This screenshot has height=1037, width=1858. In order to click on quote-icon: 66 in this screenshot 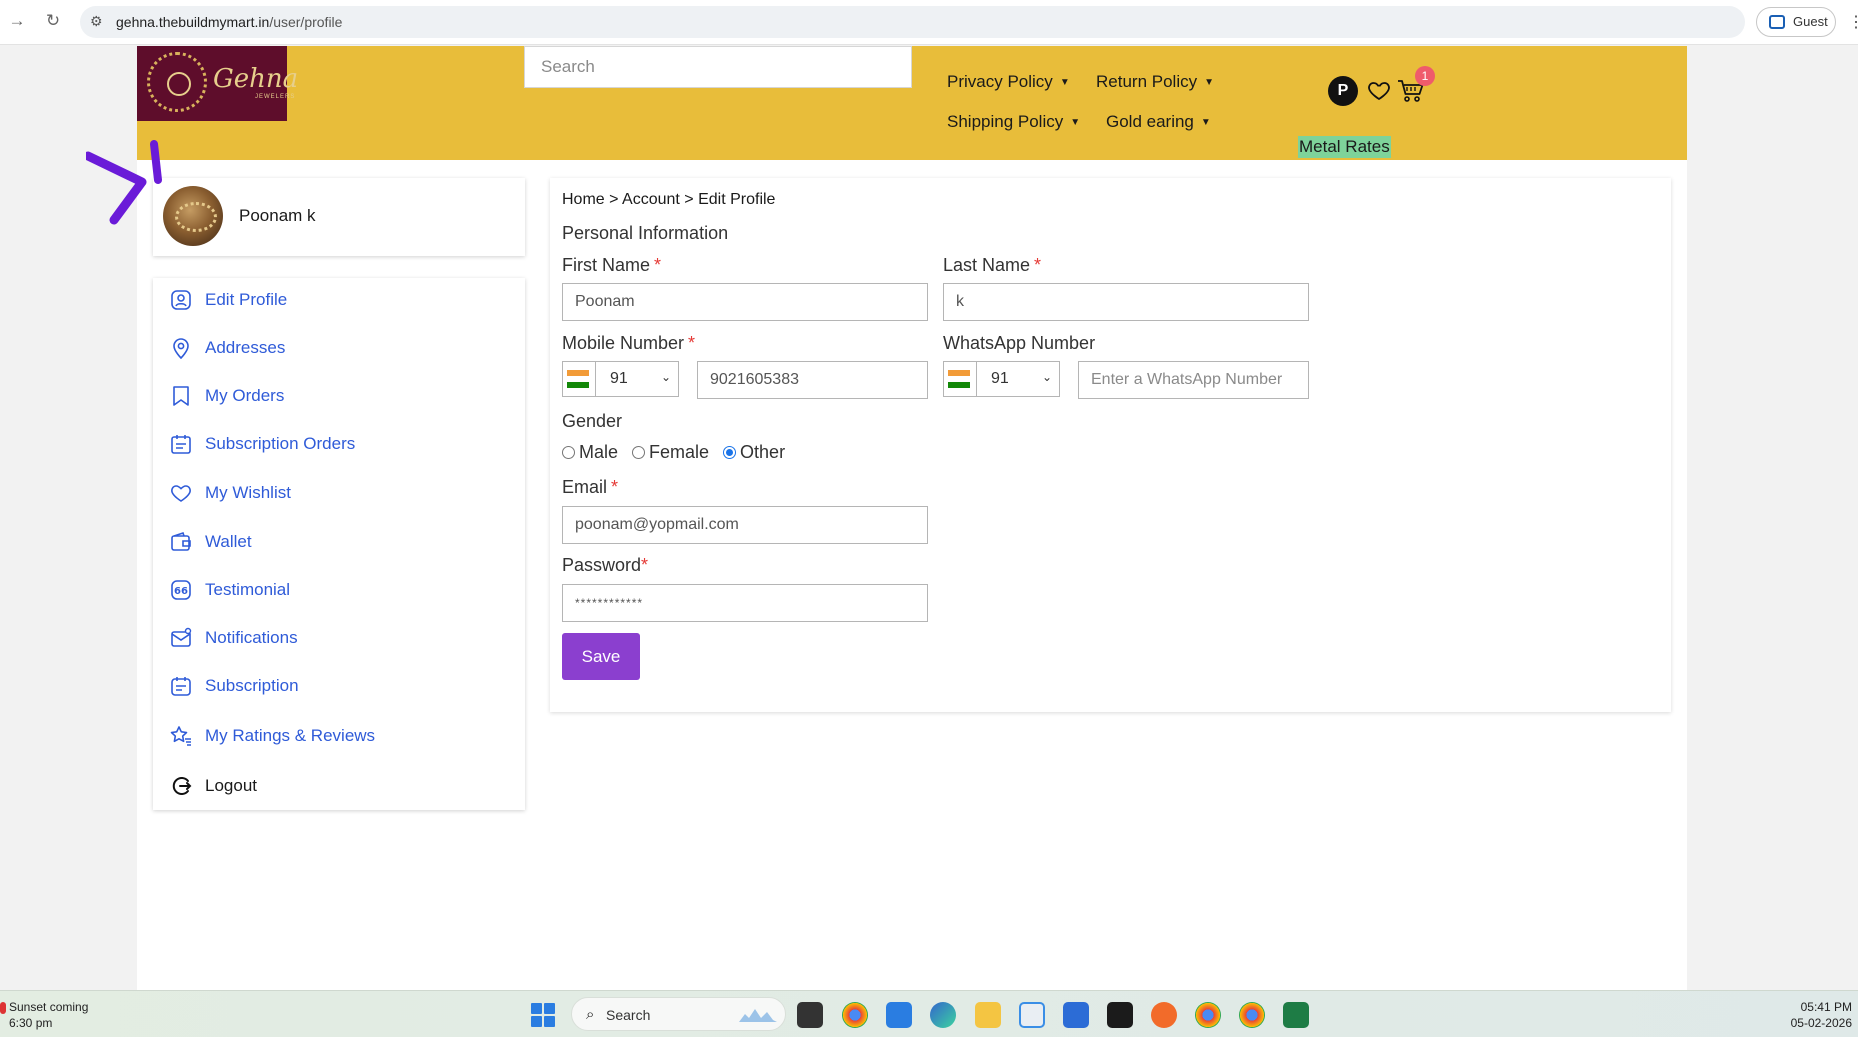, I will do `click(181, 590)`.